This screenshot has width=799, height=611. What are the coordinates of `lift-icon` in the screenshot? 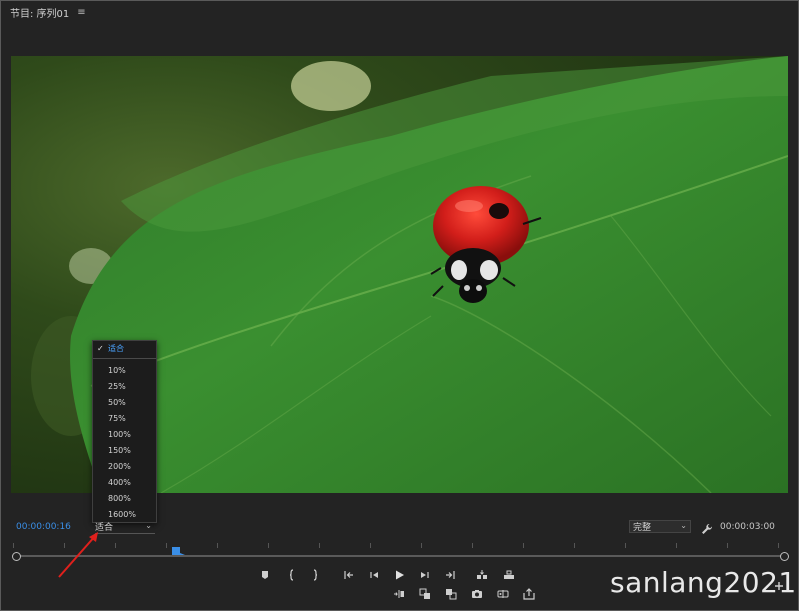 It's located at (425, 594).